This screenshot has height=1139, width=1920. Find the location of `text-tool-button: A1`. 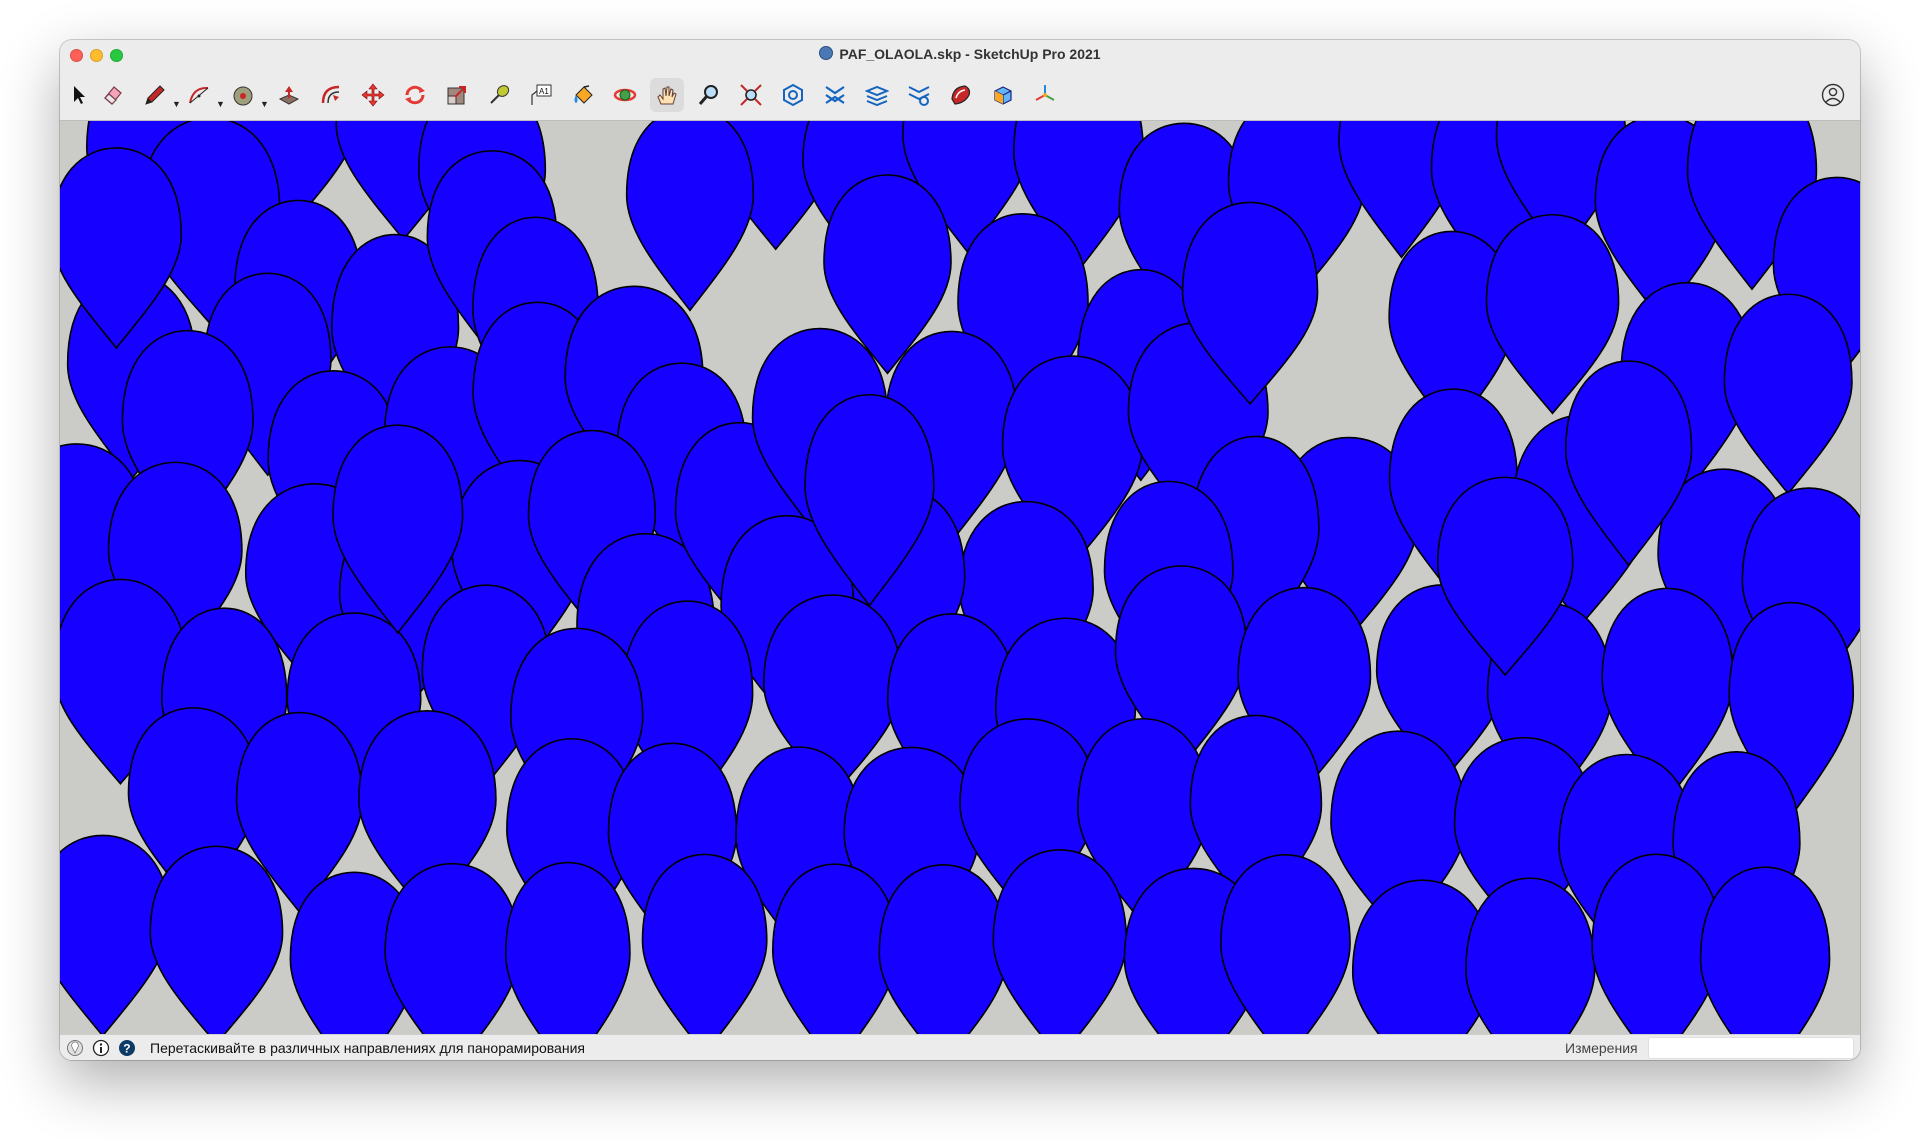

text-tool-button: A1 is located at coordinates (541, 95).